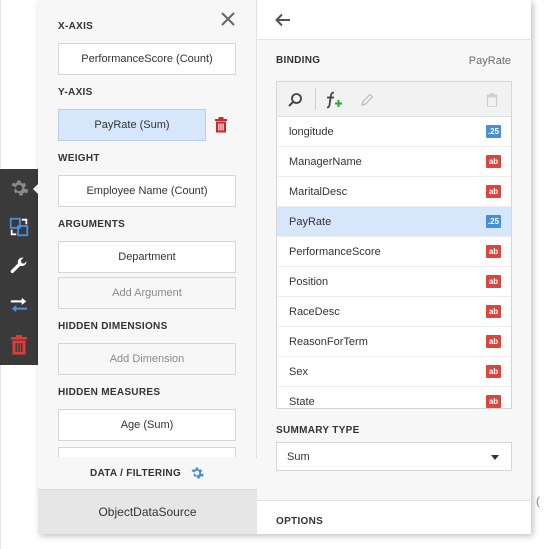 The image size is (559, 549). I want to click on search-icon, so click(295, 100).